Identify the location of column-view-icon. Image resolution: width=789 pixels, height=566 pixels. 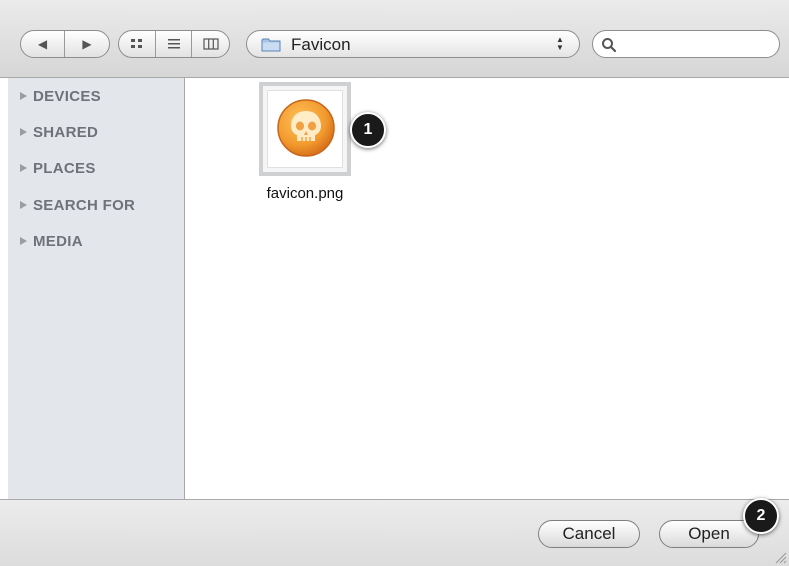
(211, 44).